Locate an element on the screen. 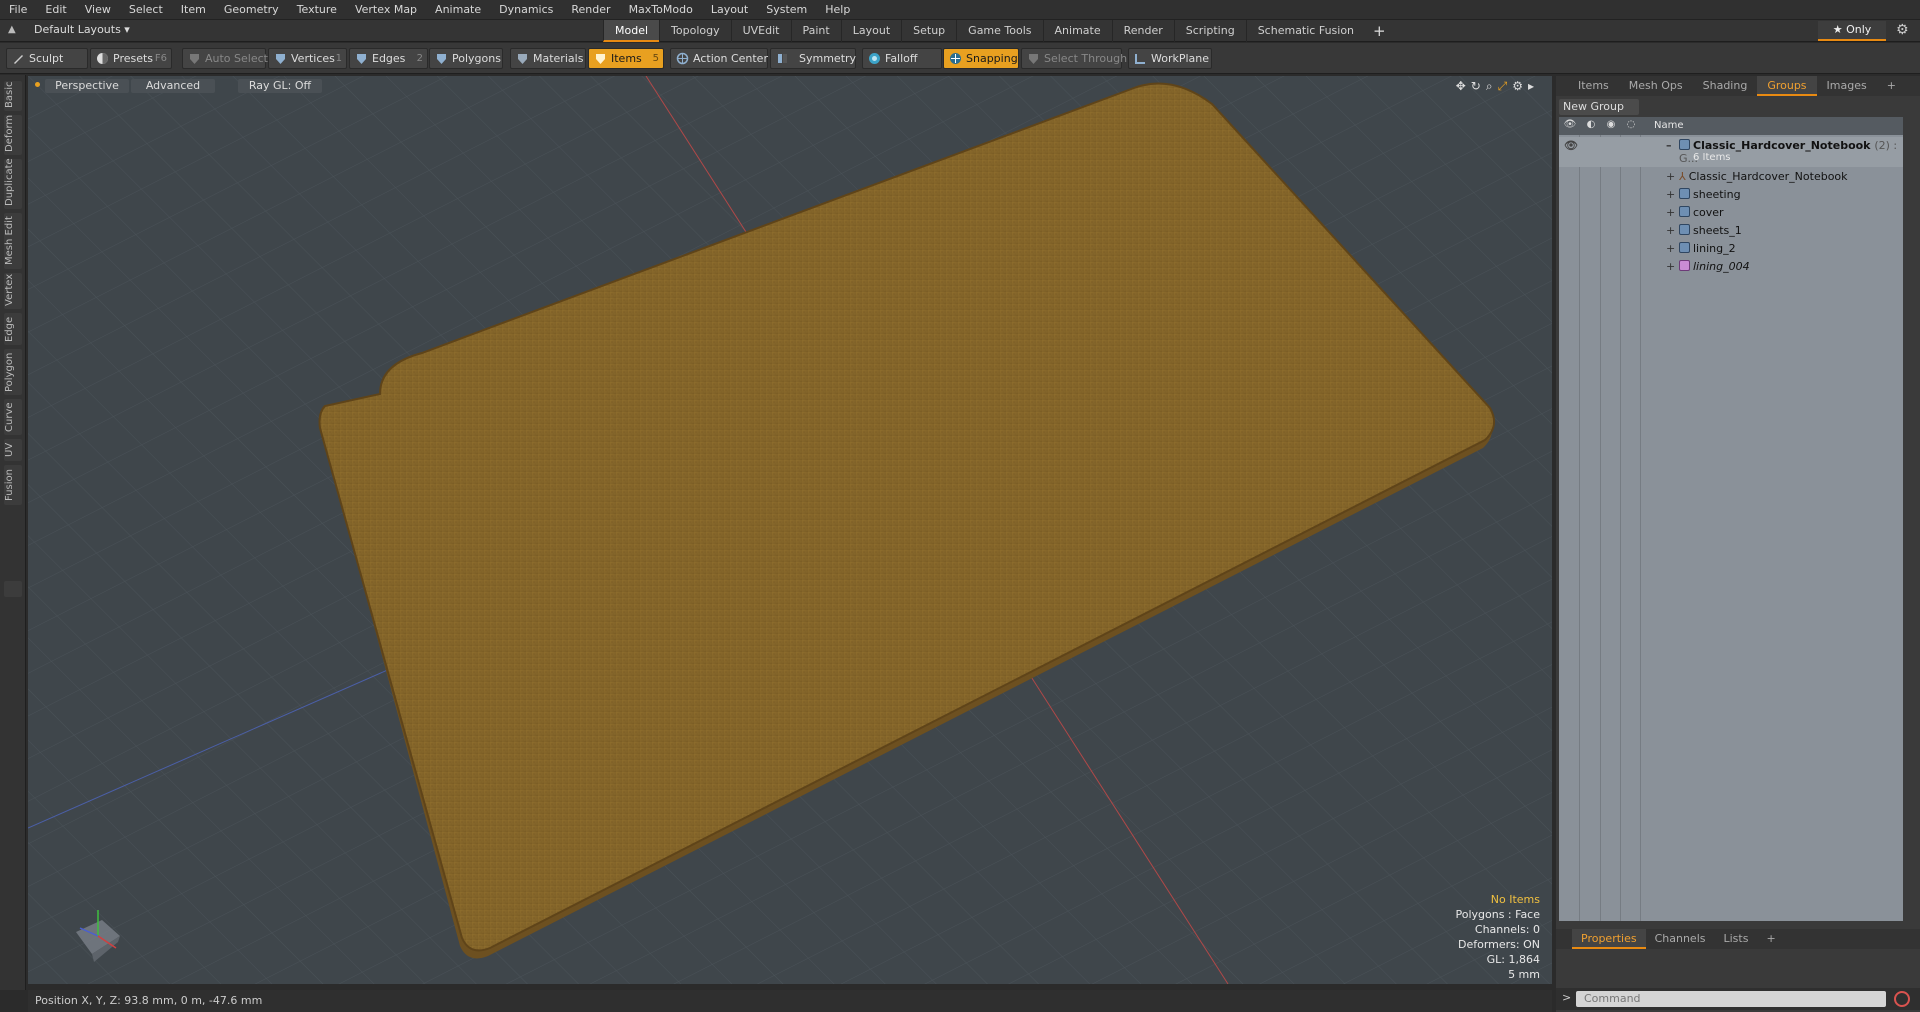 This screenshot has width=1920, height=1012. collapse-icon: ▲ is located at coordinates (15, 31).